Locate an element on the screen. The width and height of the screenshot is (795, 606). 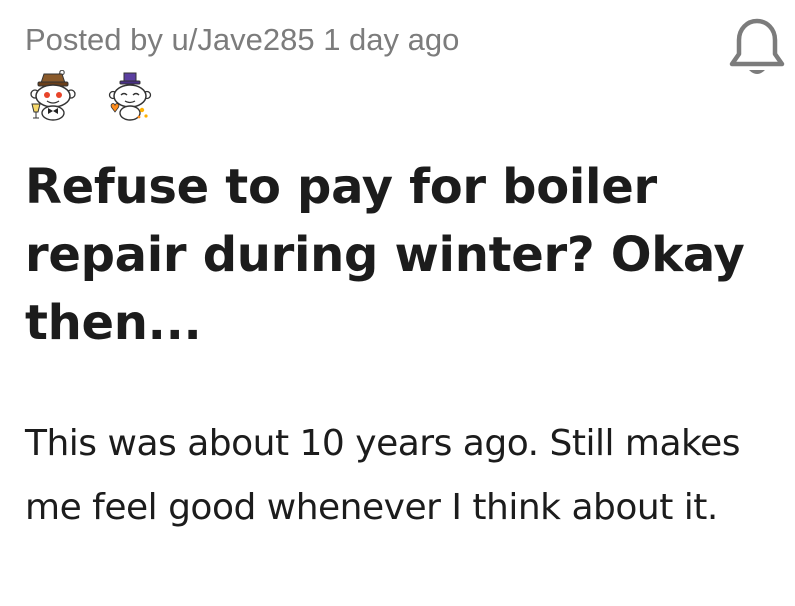
post-meta: Posted by u/Jave285 1 day ago is located at coordinates (242, 40).